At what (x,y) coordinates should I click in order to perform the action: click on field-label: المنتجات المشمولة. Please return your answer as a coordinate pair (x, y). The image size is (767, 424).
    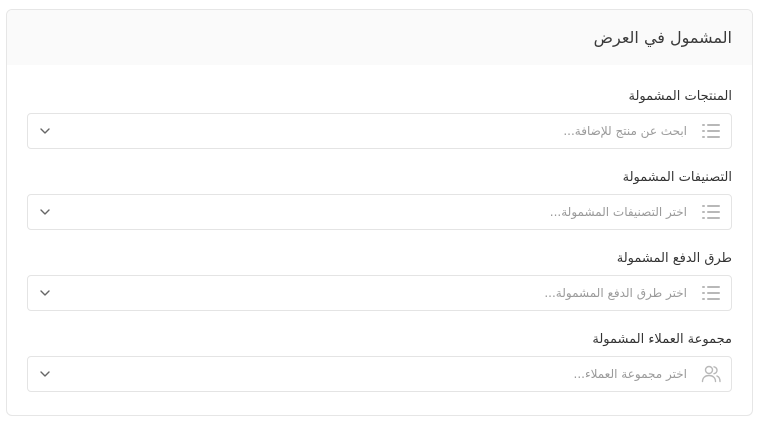
    Looking at the image, I should click on (680, 96).